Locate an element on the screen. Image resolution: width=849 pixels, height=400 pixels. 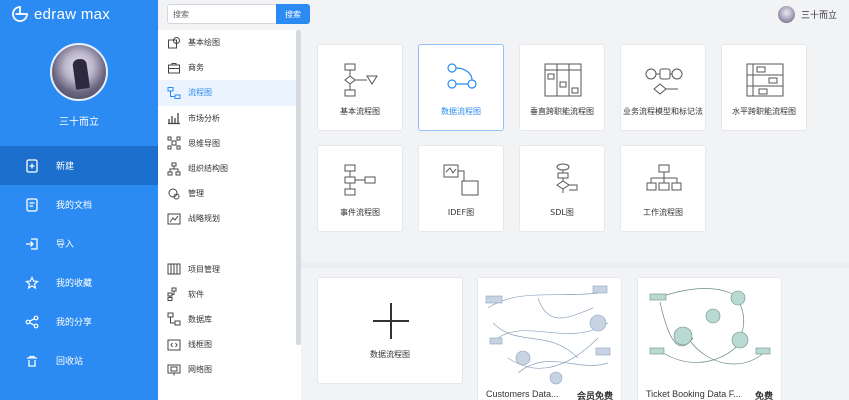
sidebar-item-label: 我的收藏 is located at coordinates (74, 284).